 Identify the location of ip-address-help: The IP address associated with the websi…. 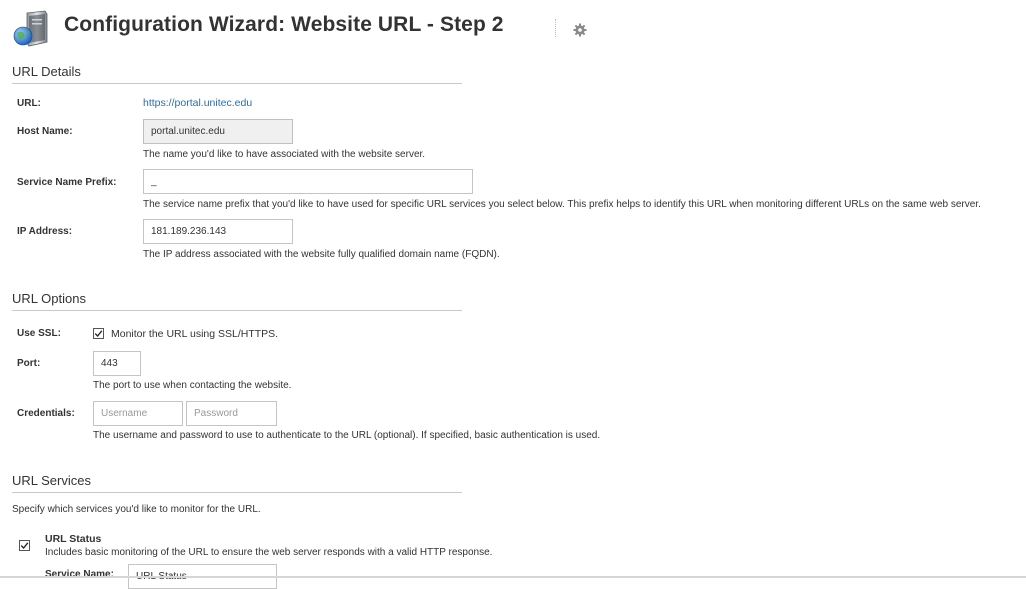
(321, 254).